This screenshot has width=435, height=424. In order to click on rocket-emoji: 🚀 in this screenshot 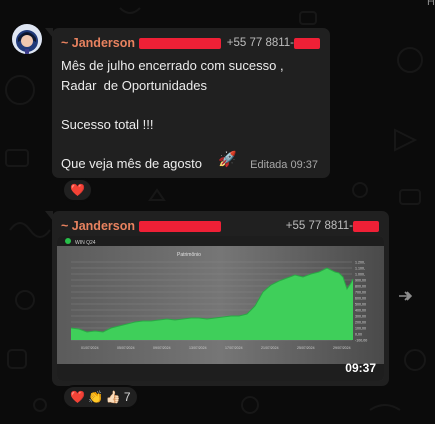, I will do `click(227, 159)`.